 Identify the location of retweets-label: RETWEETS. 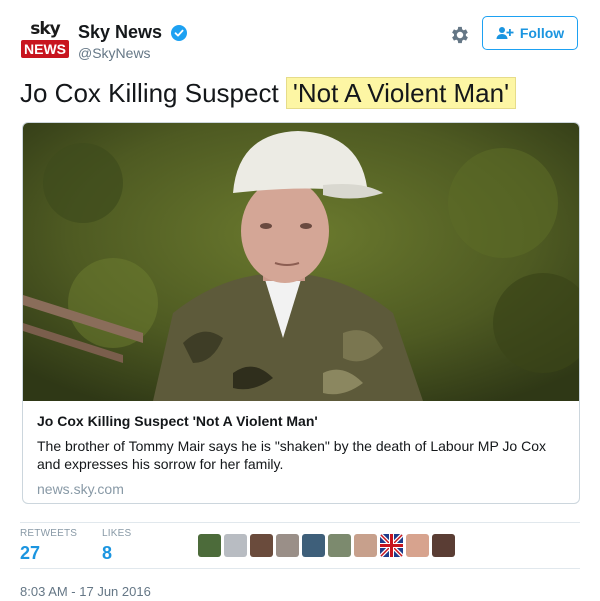
(49, 533).